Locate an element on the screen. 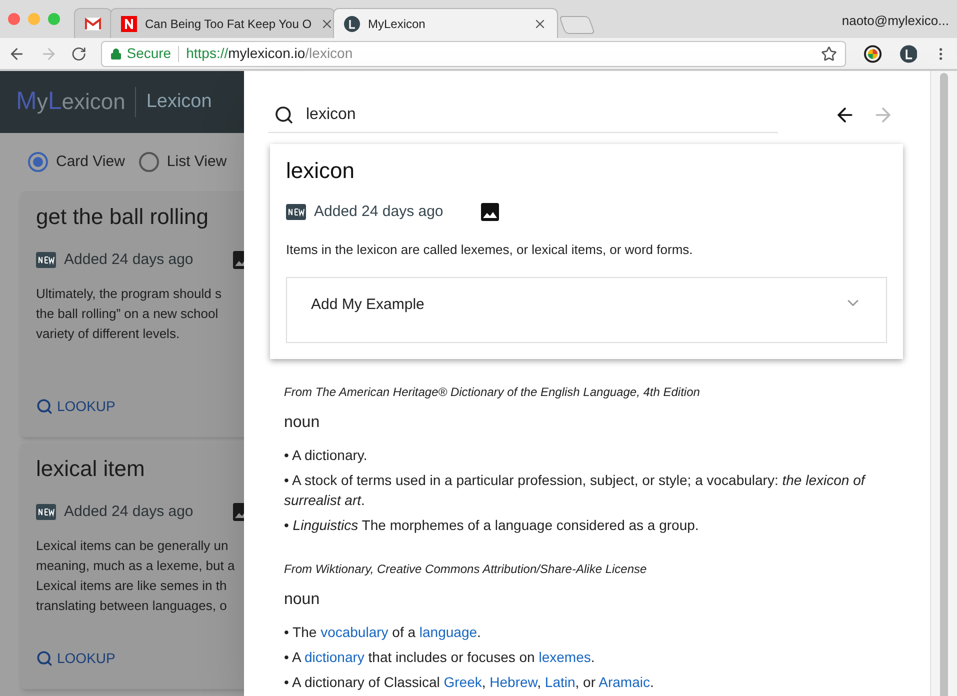 The image size is (957, 696). card-text: the ball rolling” on a new school is located at coordinates (128, 313).